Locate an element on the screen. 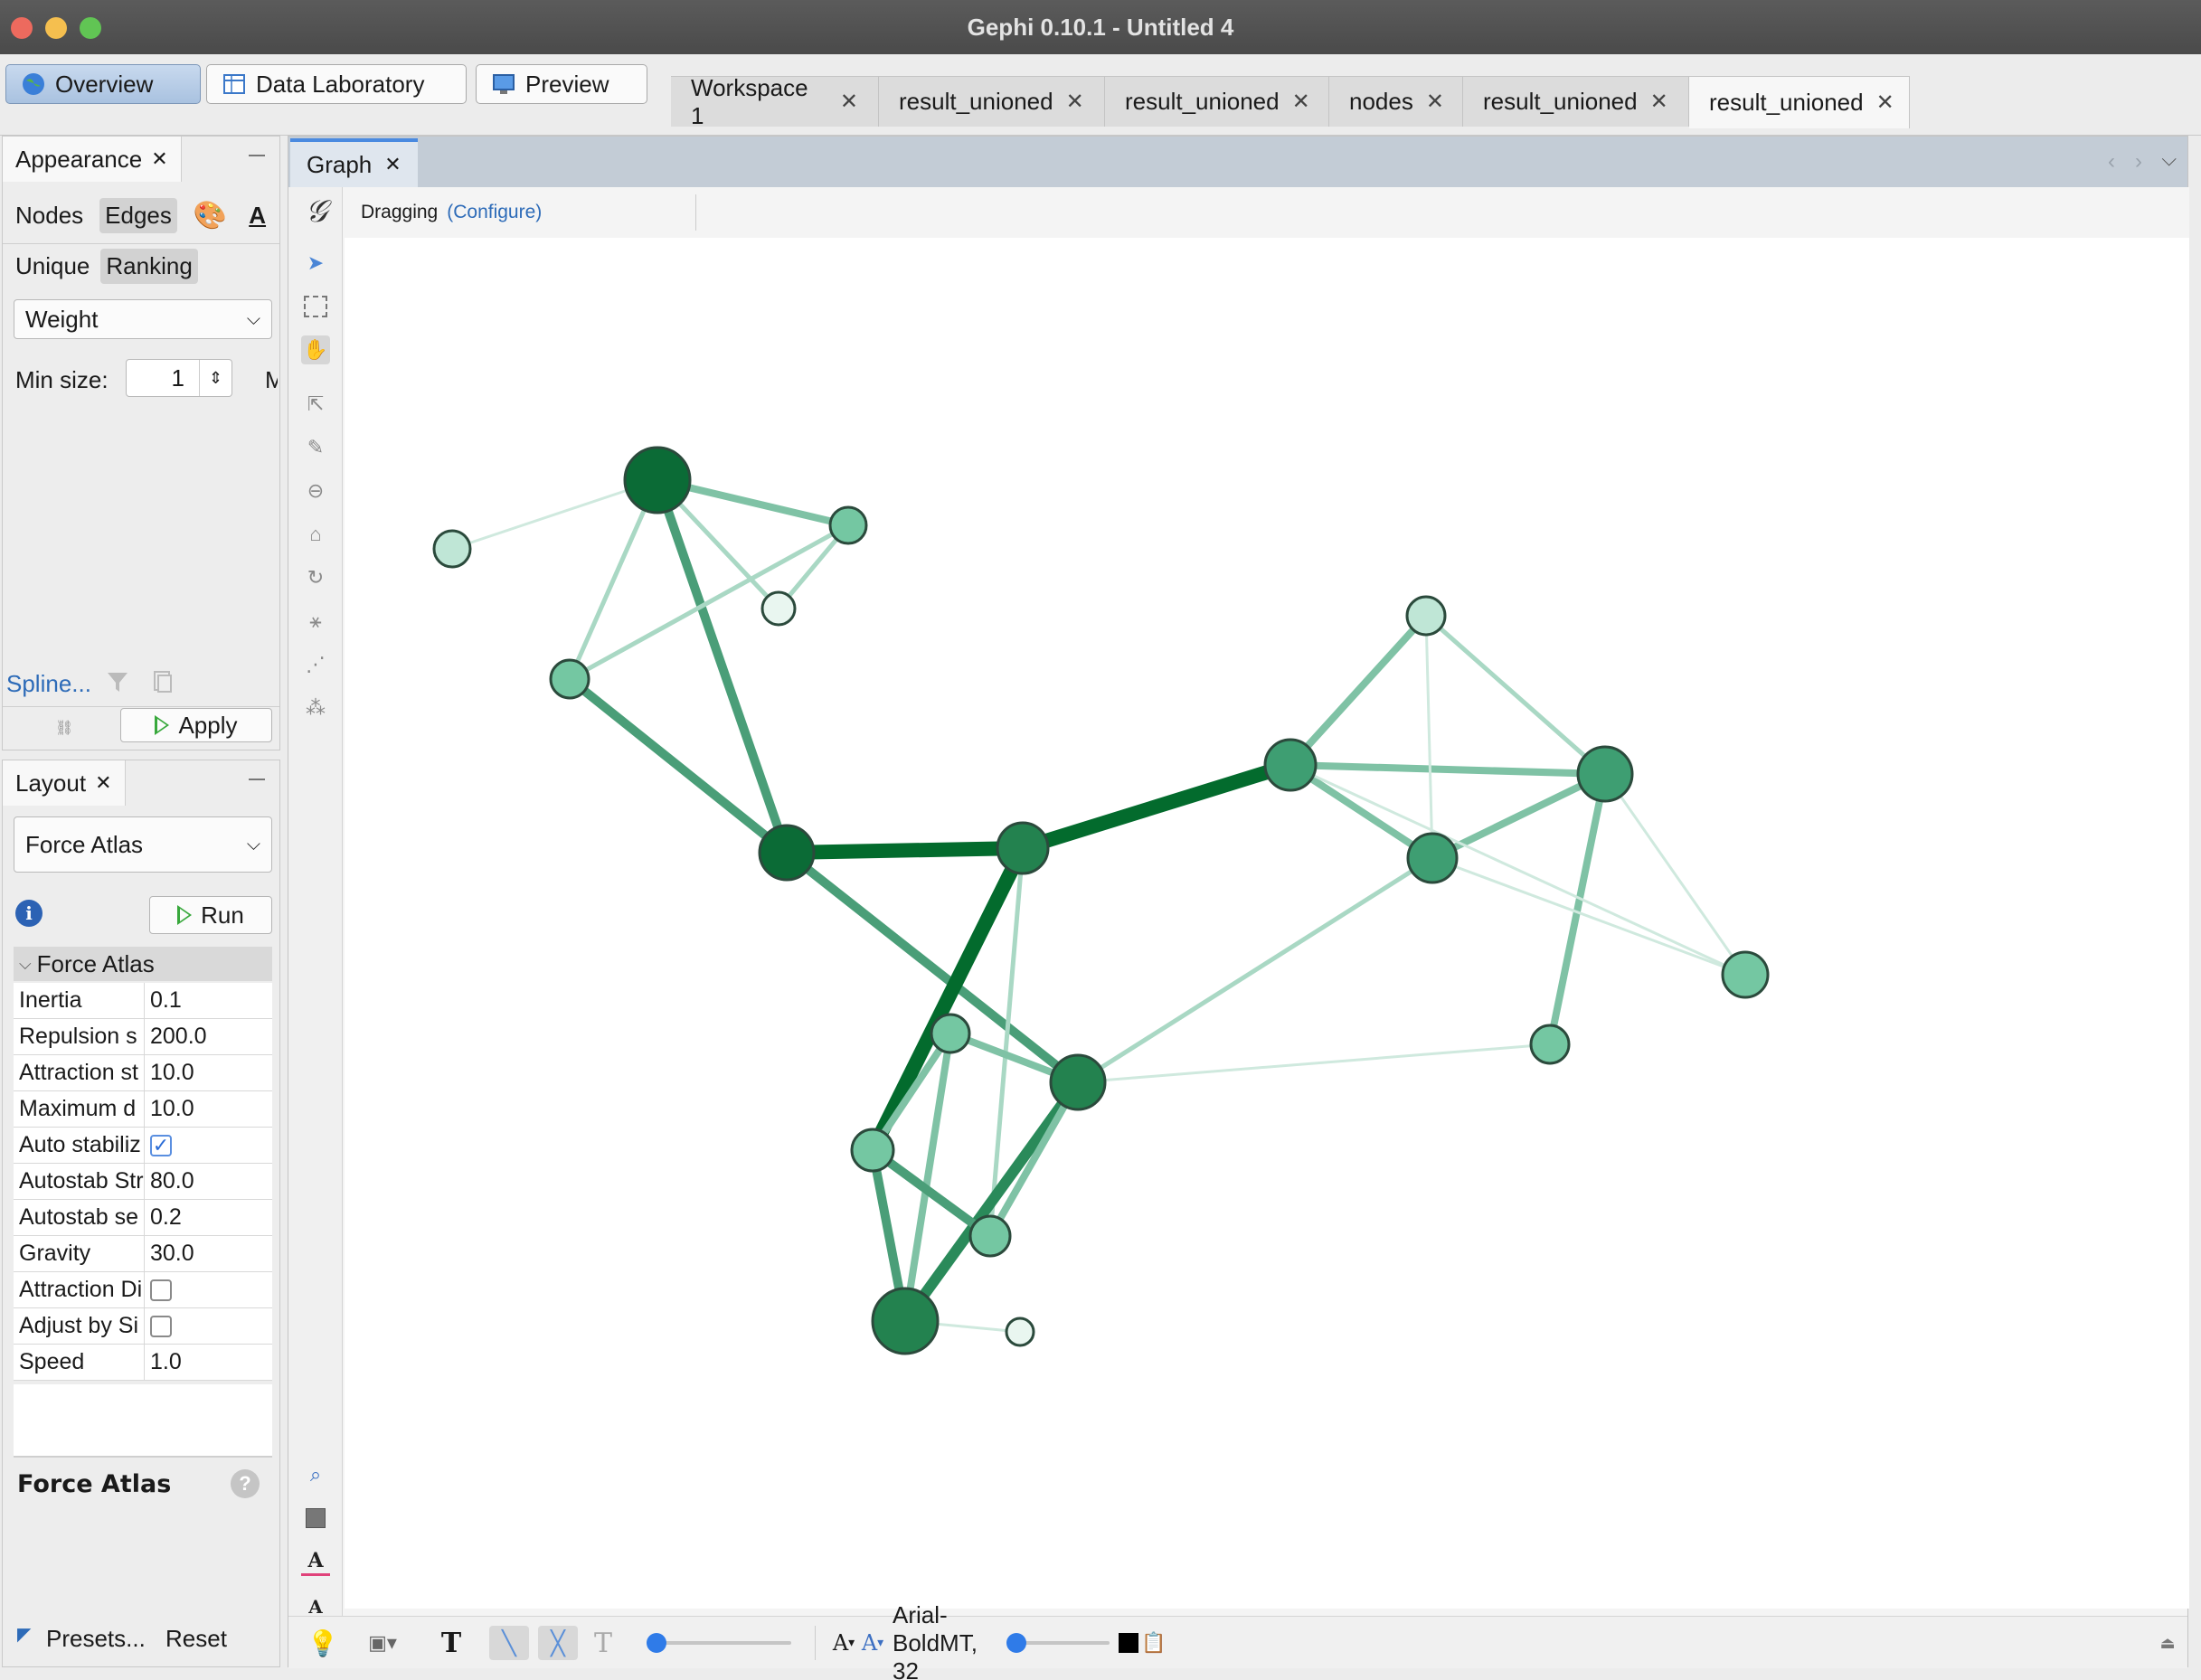 The image size is (2201, 1680). property-value: 10.0 is located at coordinates (208, 1109).